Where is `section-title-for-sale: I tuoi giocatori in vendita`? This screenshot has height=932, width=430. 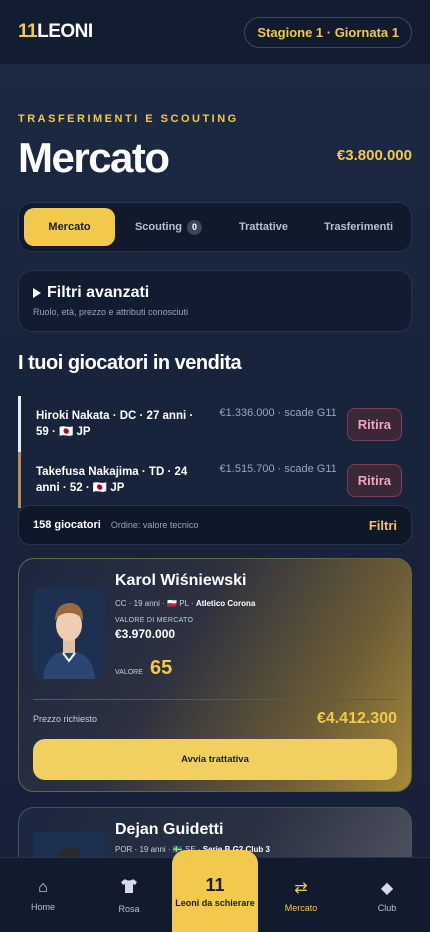
section-title-for-sale: I tuoi giocatori in vendita is located at coordinates (130, 363).